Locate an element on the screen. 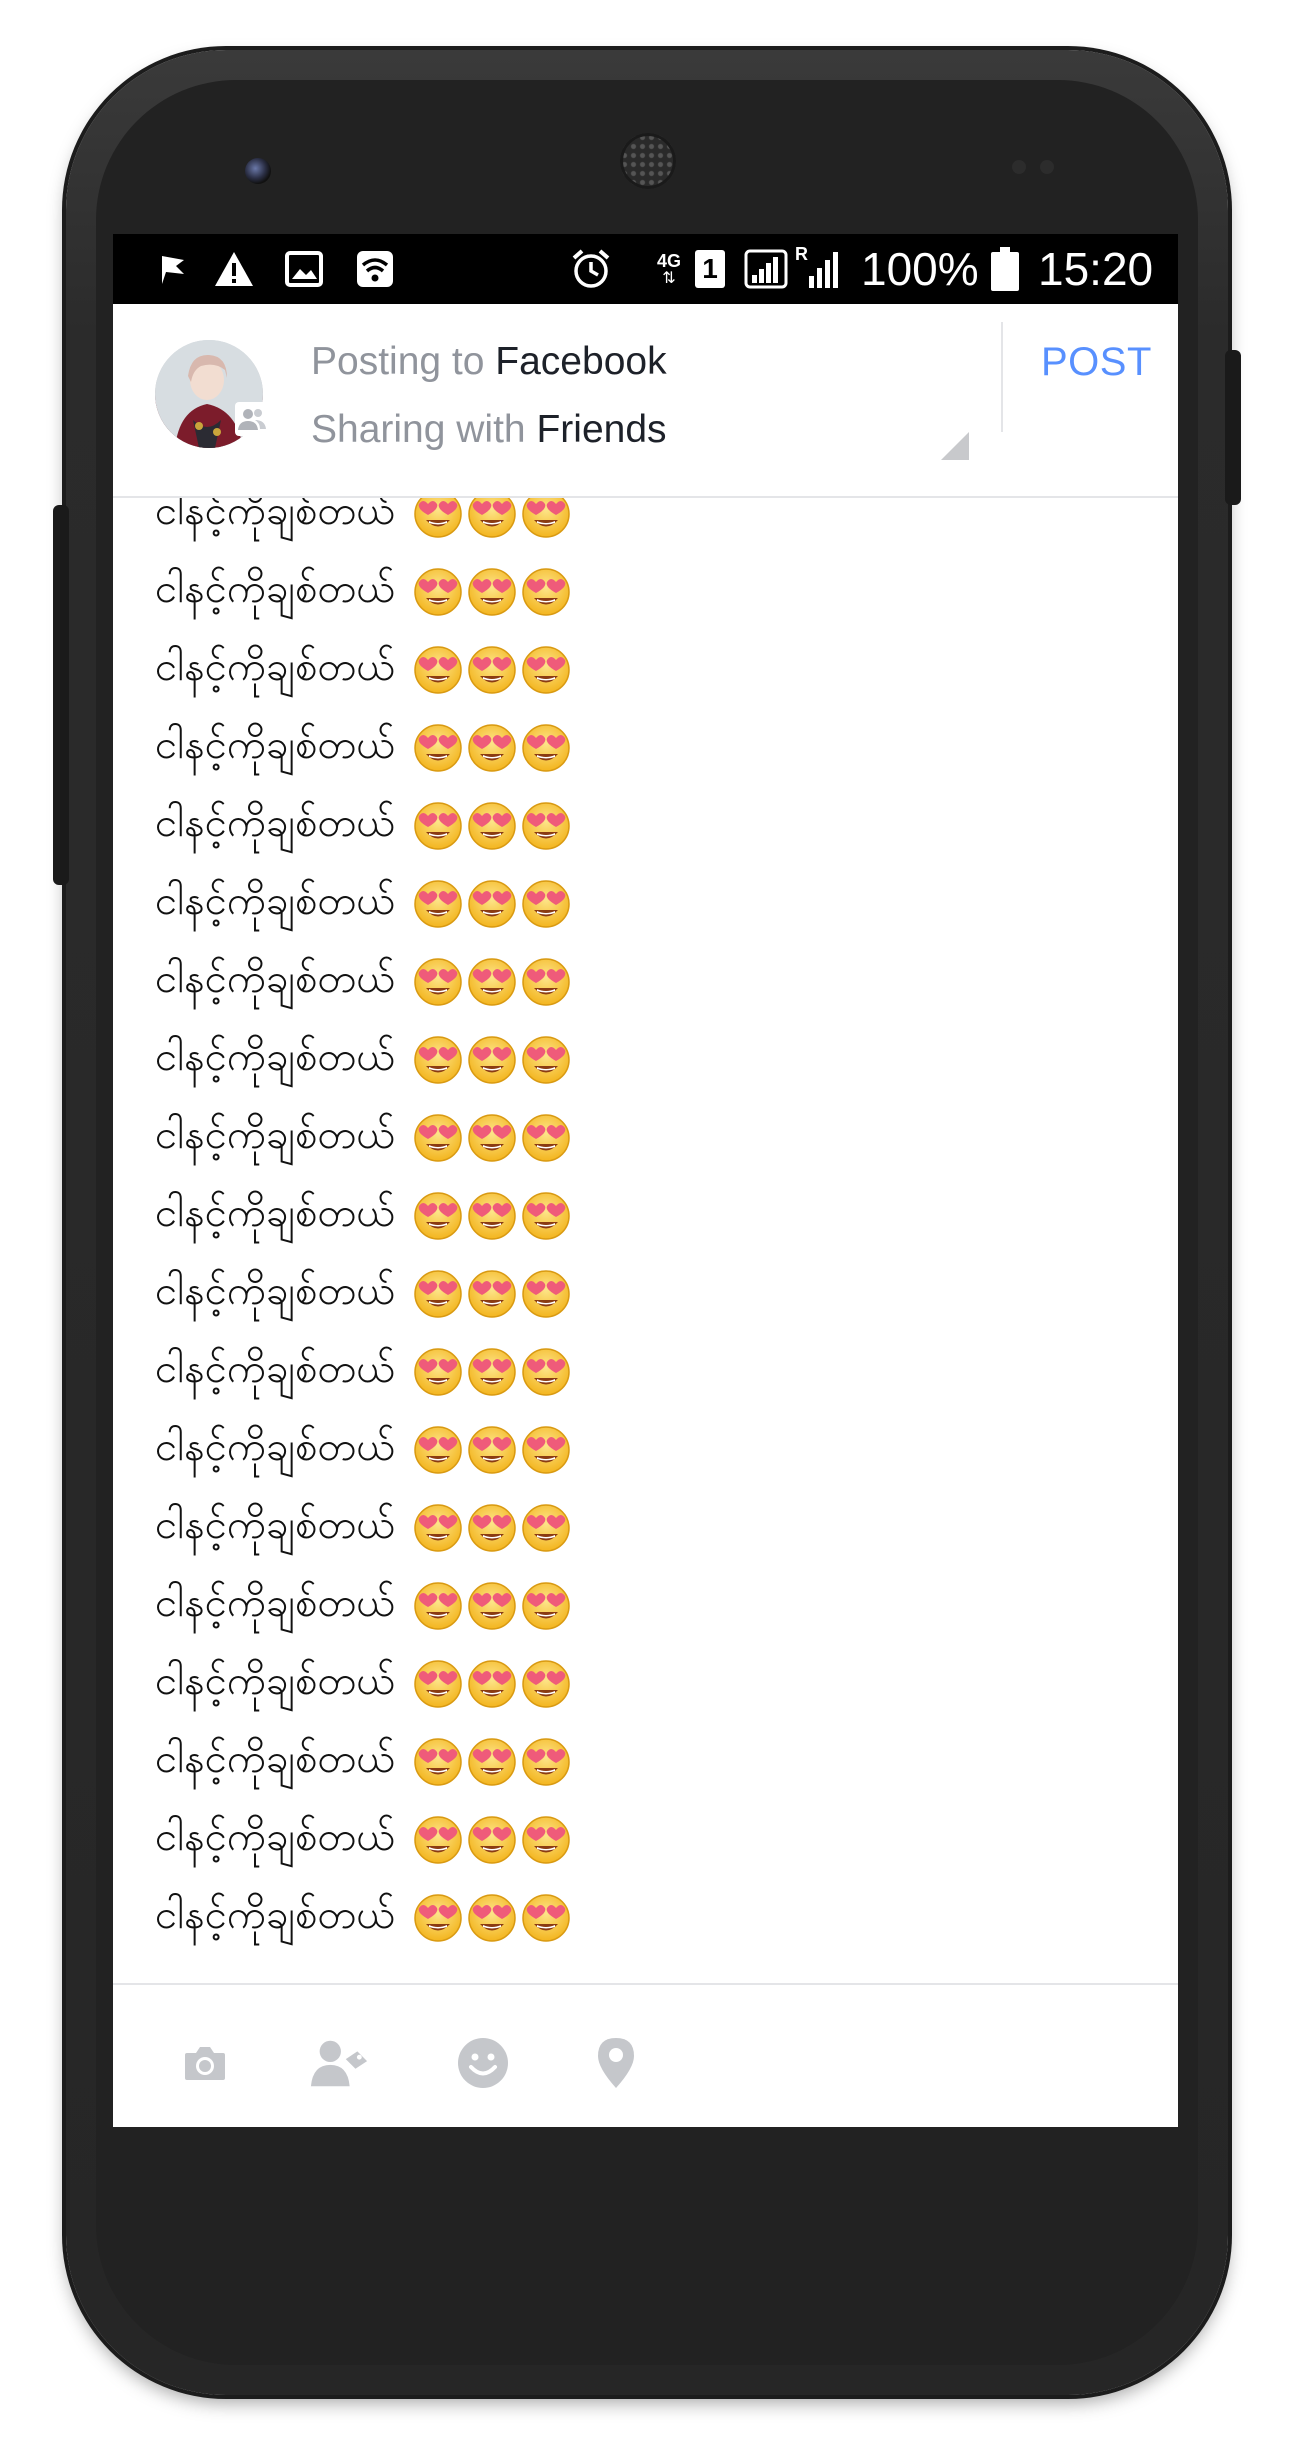 The height and width of the screenshot is (2456, 1293). audience-dropdown-icon is located at coordinates (955, 446).